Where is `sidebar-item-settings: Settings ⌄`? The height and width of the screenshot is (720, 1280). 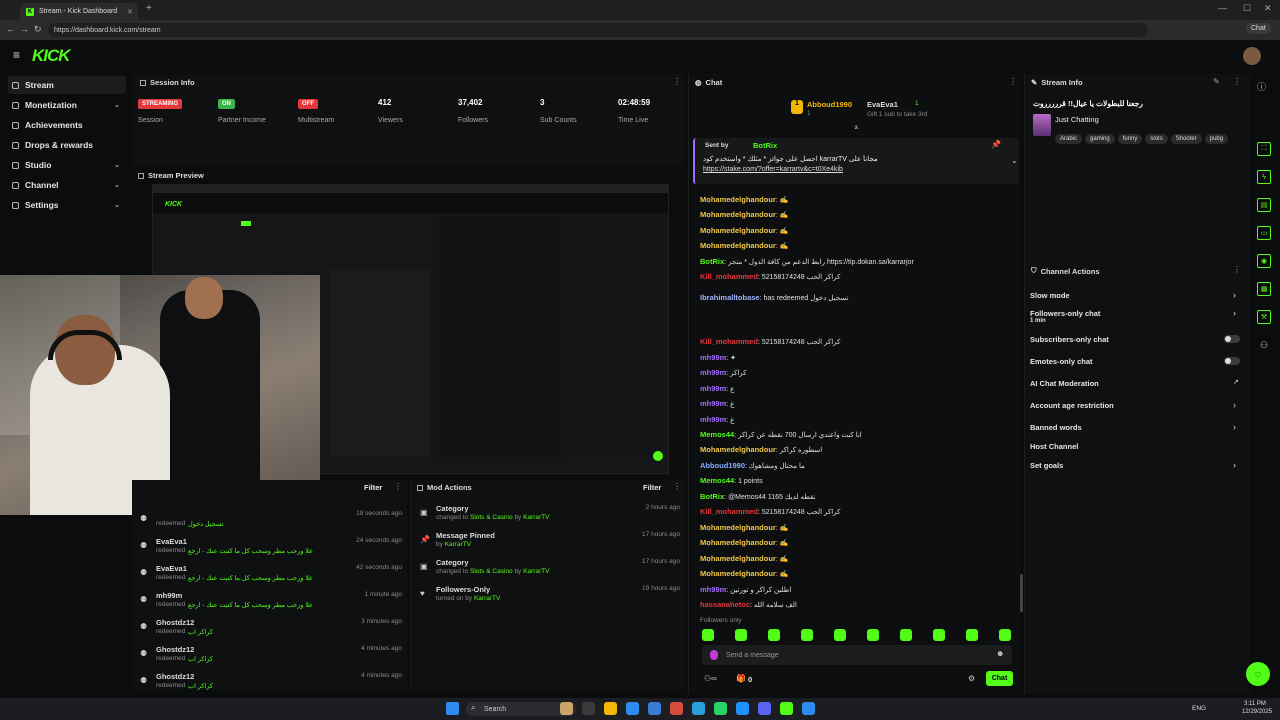
sidebar-item-settings: Settings ⌄ is located at coordinates (67, 205).